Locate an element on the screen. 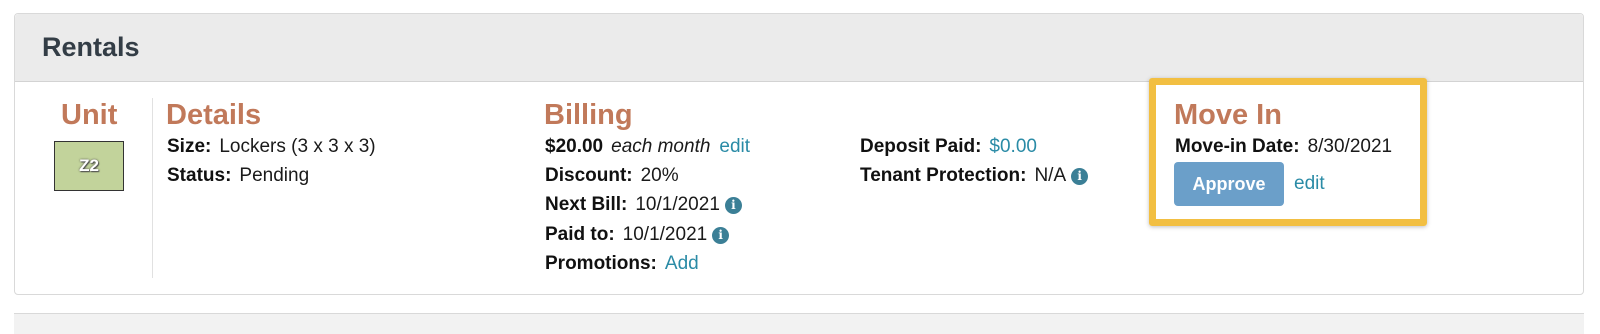 This screenshot has width=1600, height=334. move-in-date-row: Move-in Date: 8/30/2021 is located at coordinates (1283, 147).